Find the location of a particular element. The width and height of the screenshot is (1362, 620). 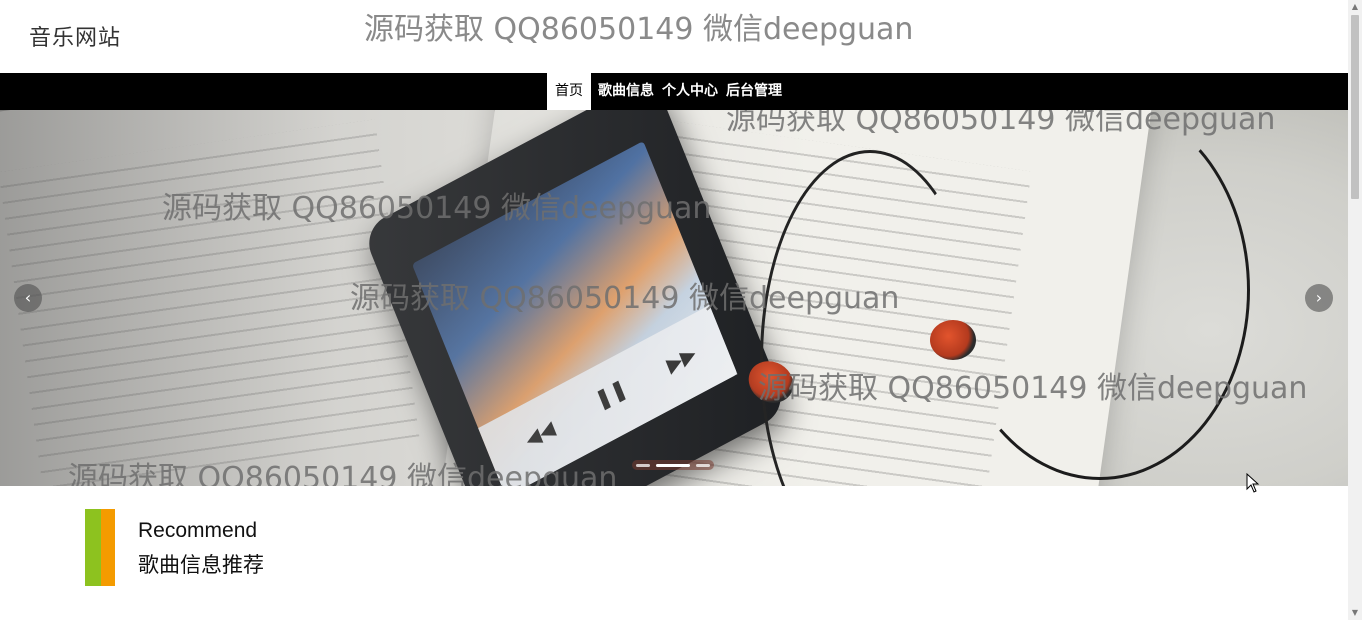

recommend-title-cn: 歌曲信息推荐 is located at coordinates (201, 565).